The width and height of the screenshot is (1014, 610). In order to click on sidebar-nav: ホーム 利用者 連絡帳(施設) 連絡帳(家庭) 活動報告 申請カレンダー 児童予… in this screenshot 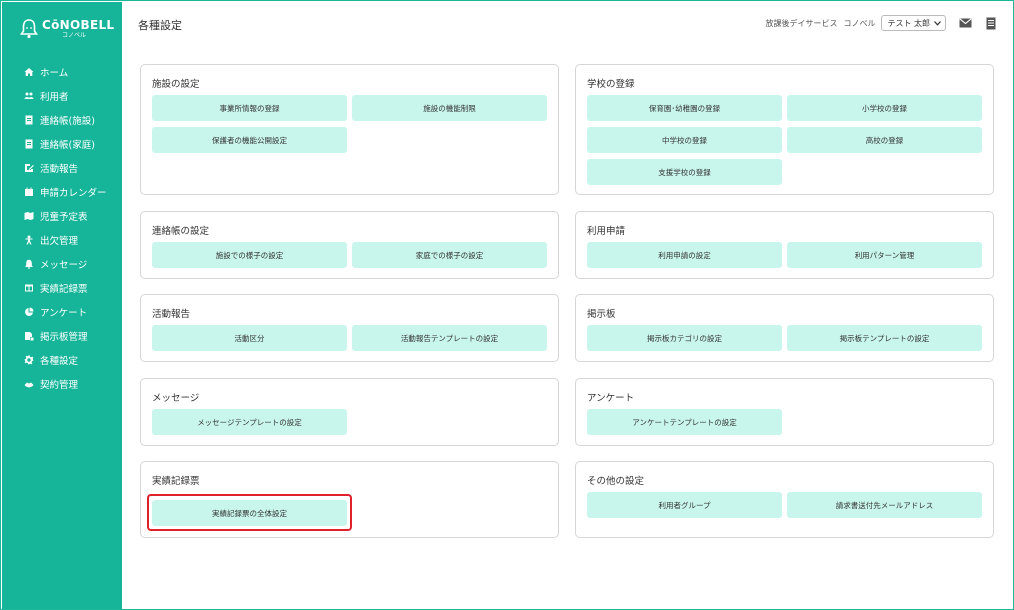, I will do `click(62, 228)`.